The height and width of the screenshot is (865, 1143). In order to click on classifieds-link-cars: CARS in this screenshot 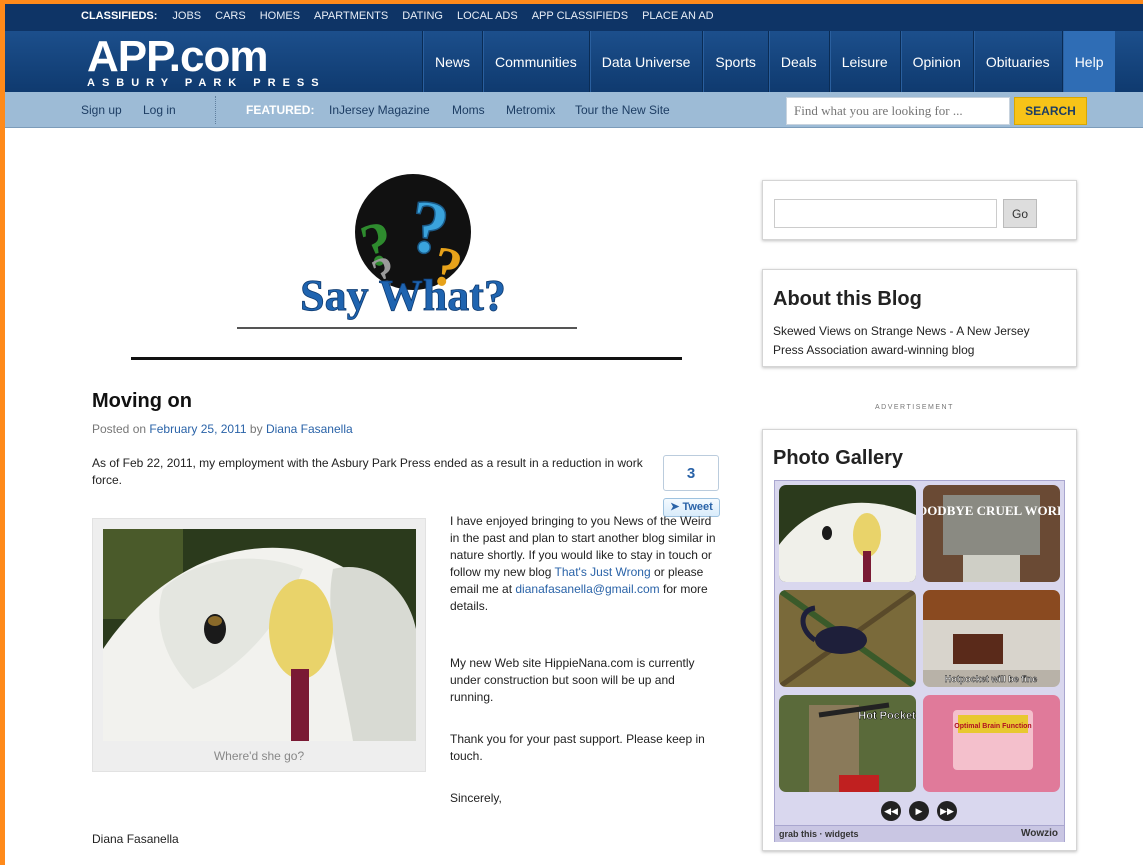, I will do `click(230, 16)`.